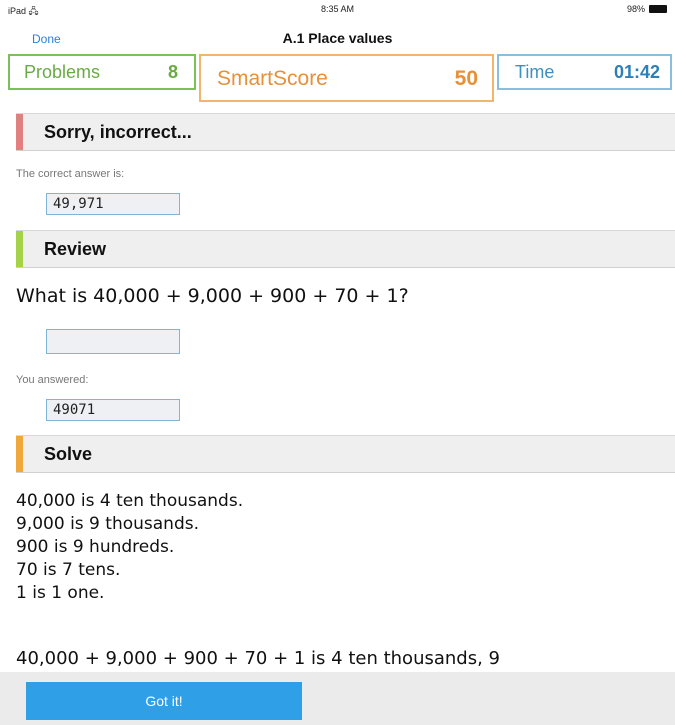 This screenshot has width=675, height=725. I want to click on battery-percent: 98%, so click(635, 9).